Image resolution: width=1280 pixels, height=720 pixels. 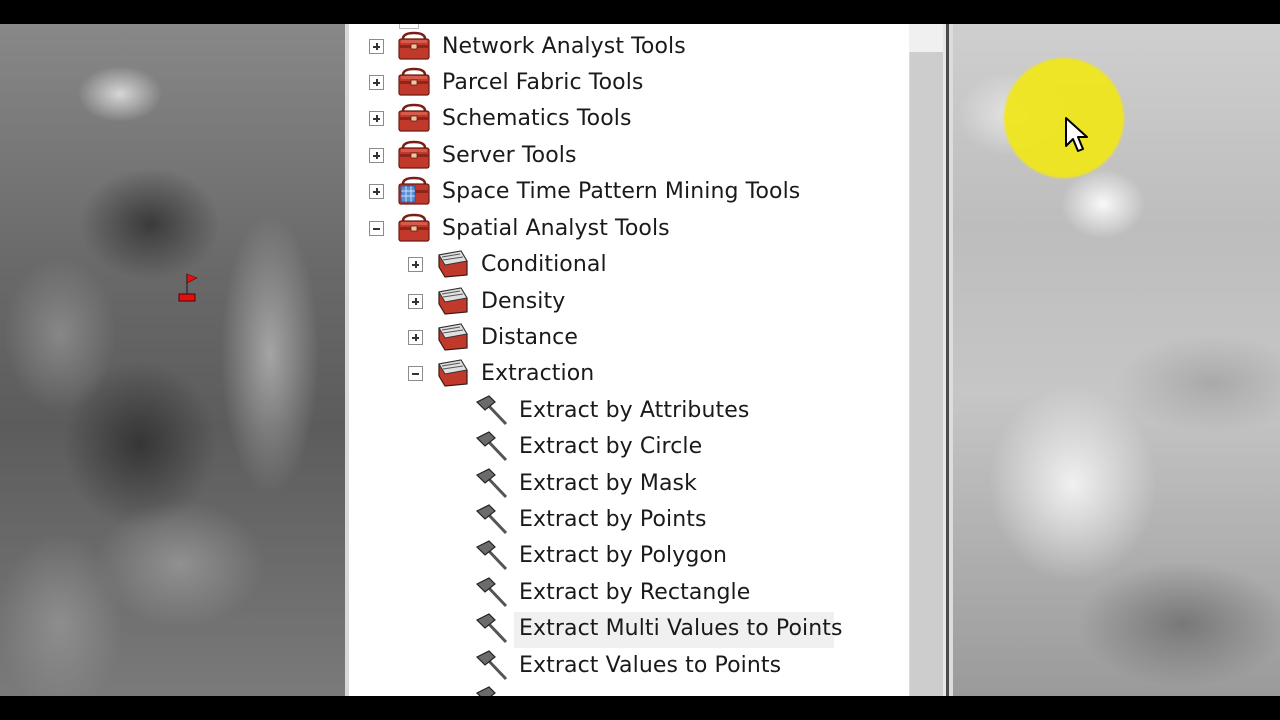 What do you see at coordinates (1076, 134) in the screenshot?
I see `mouse-pointer-icon` at bounding box center [1076, 134].